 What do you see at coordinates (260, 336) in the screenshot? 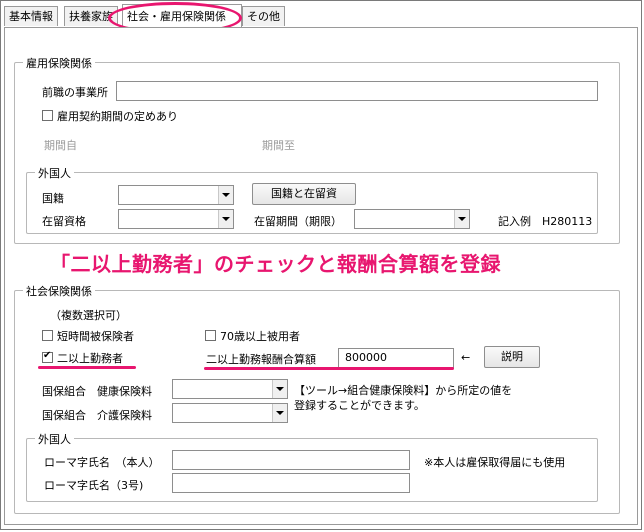
I see `over70-label: 70歳以上被用者` at bounding box center [260, 336].